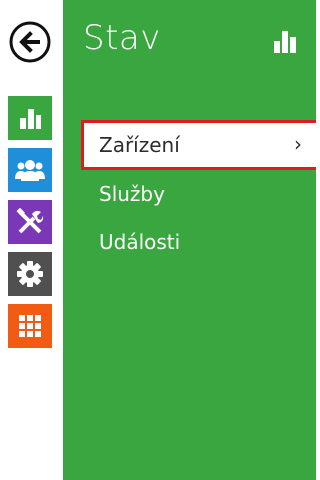  What do you see at coordinates (122, 38) in the screenshot?
I see `page-title: Stav` at bounding box center [122, 38].